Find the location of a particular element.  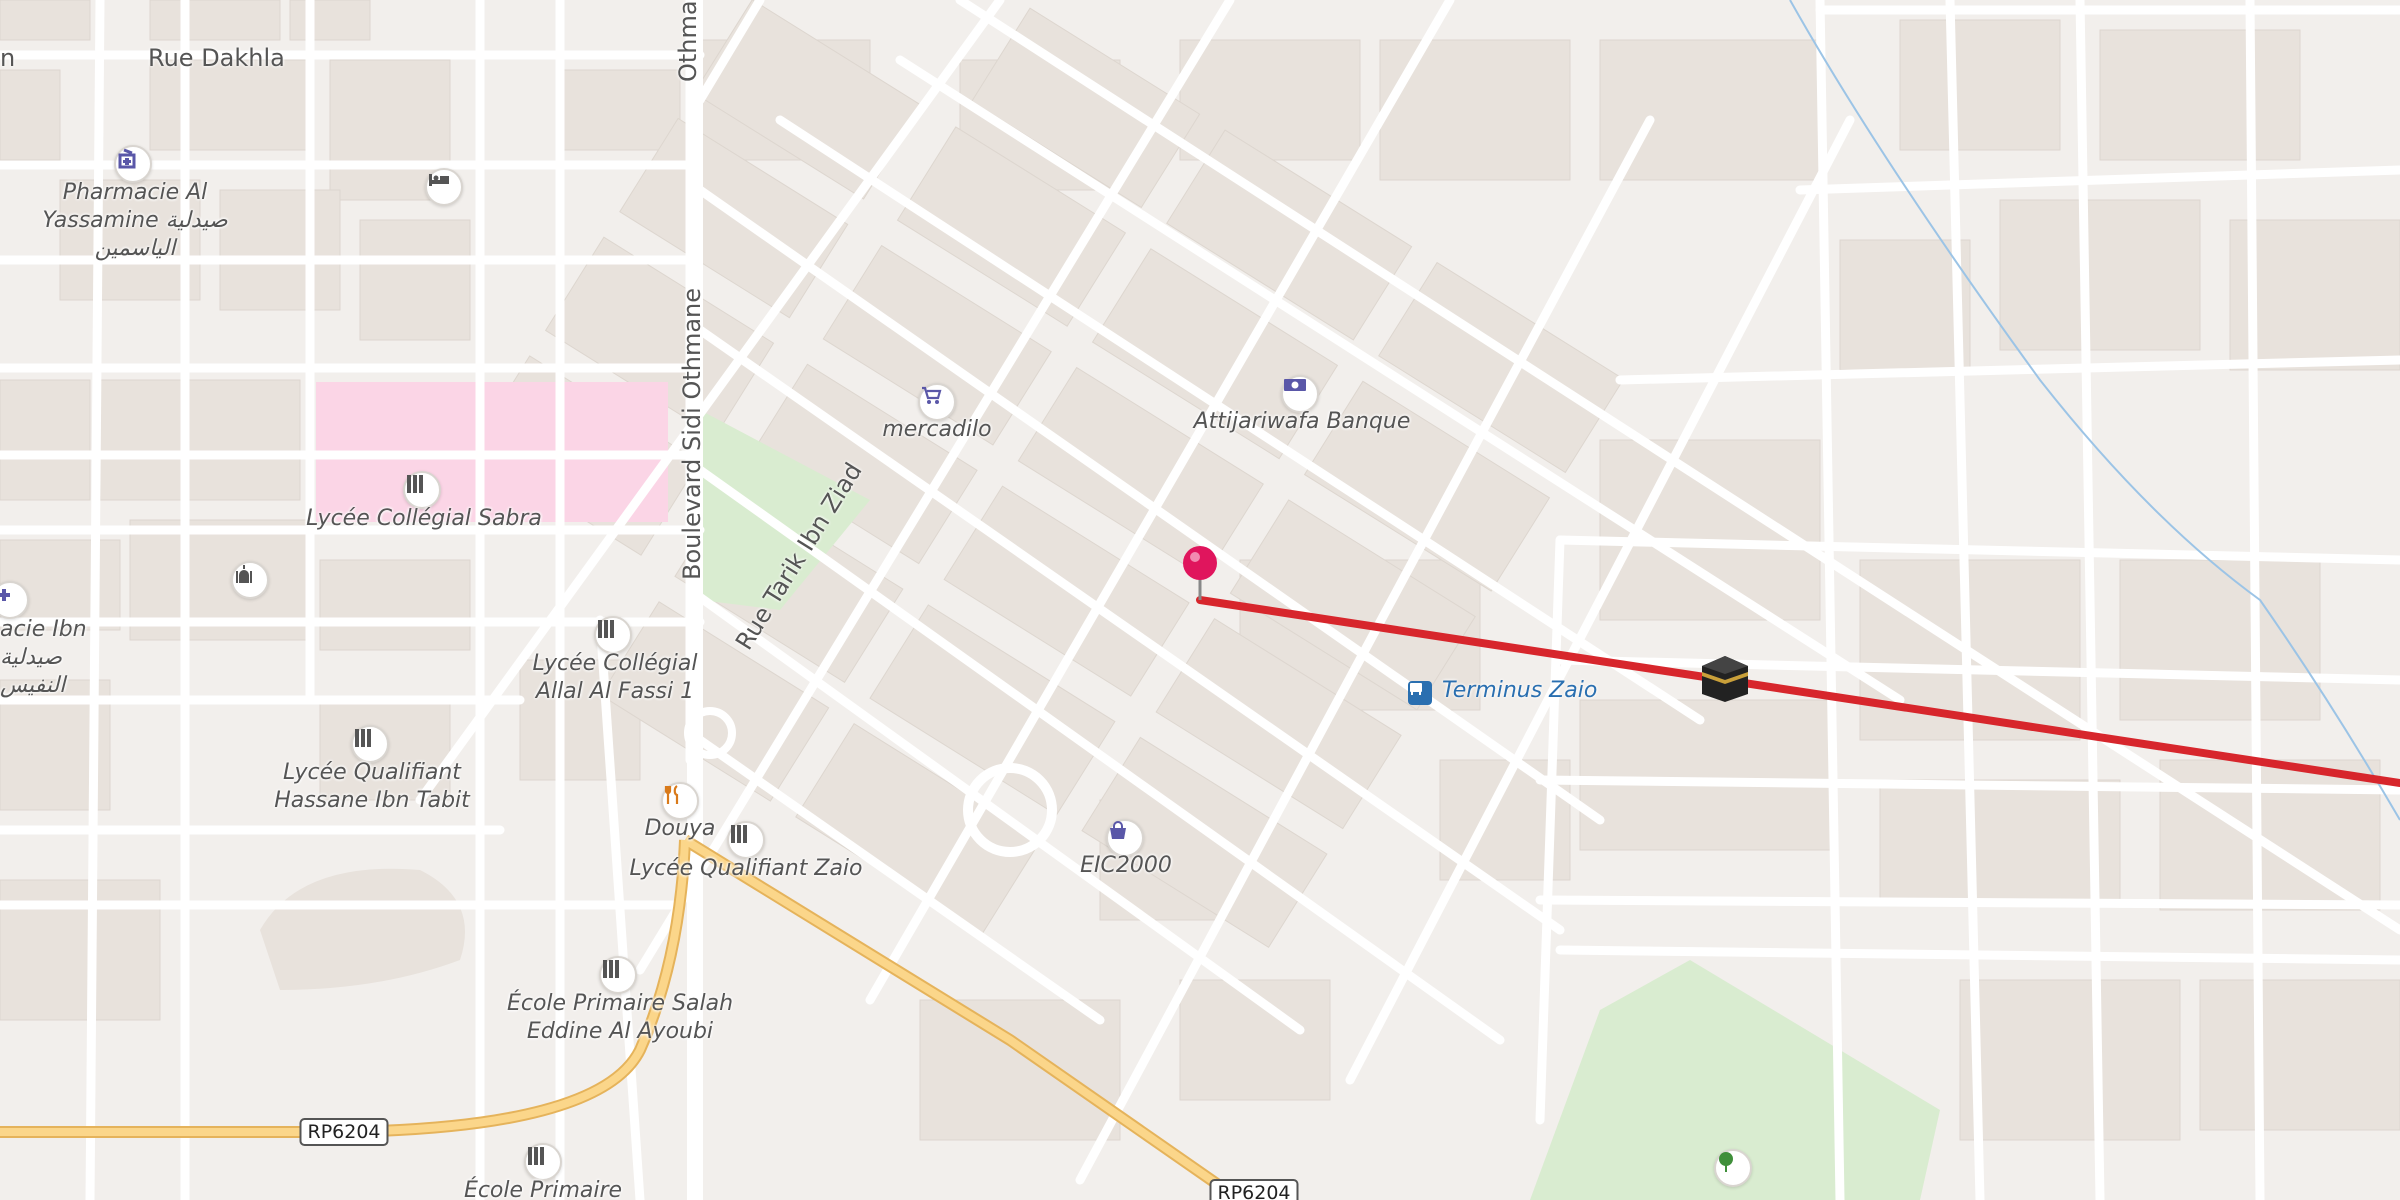

bed-icon is located at coordinates (444, 187).